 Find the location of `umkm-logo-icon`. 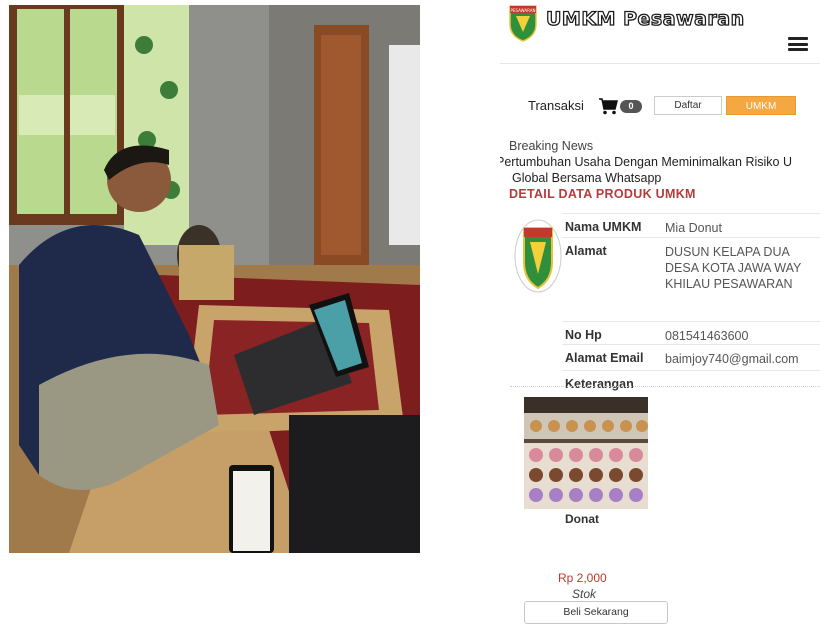

umkm-logo-icon is located at coordinates (538, 256).